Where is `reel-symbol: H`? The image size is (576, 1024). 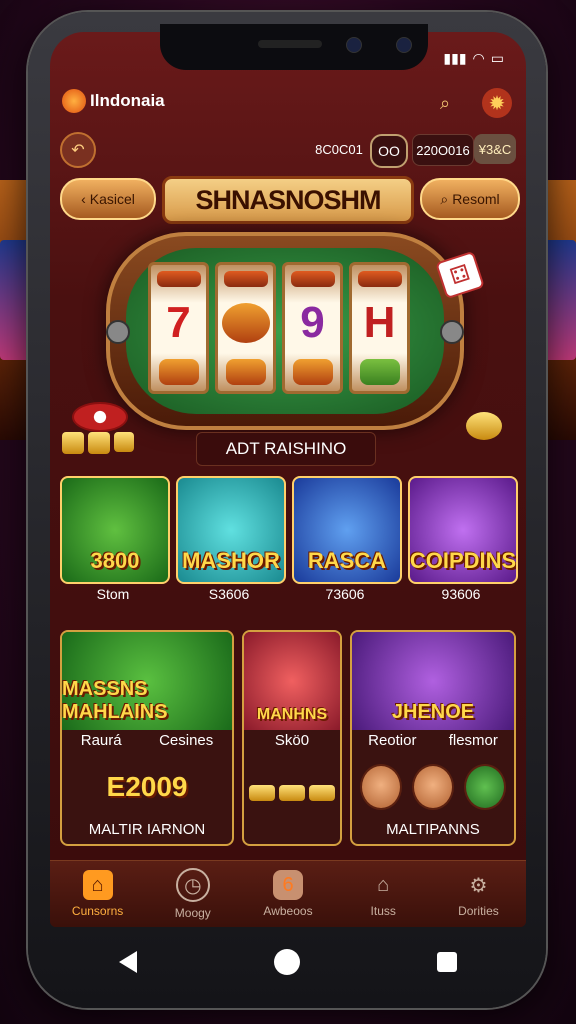
reel-symbol: H is located at coordinates (379, 322).